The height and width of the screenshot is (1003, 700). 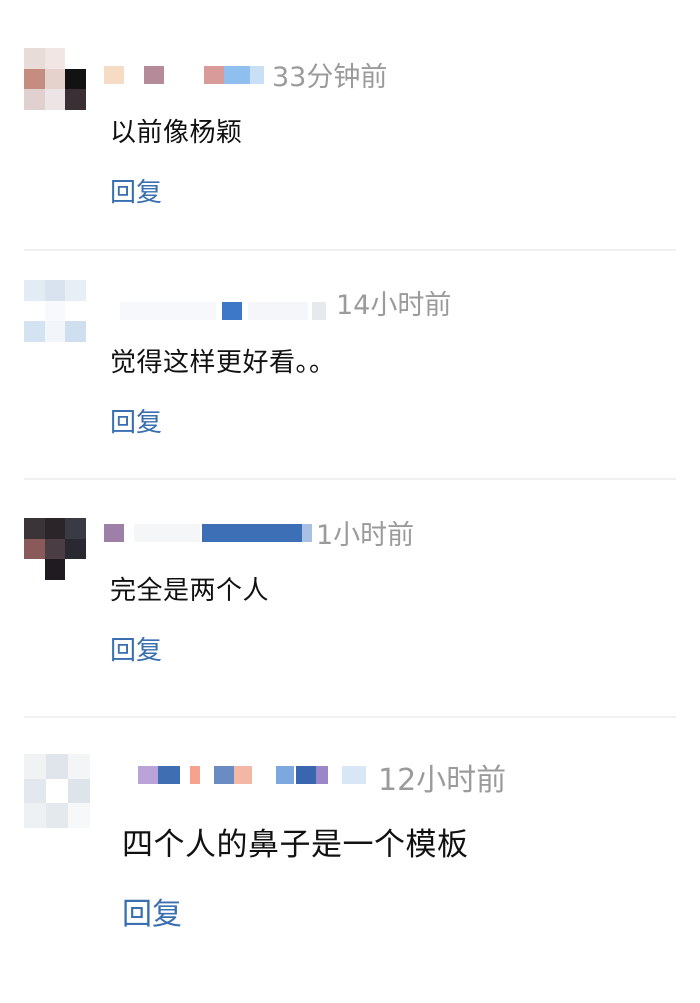 I want to click on comment-timestamp: 12小时前, so click(x=442, y=780).